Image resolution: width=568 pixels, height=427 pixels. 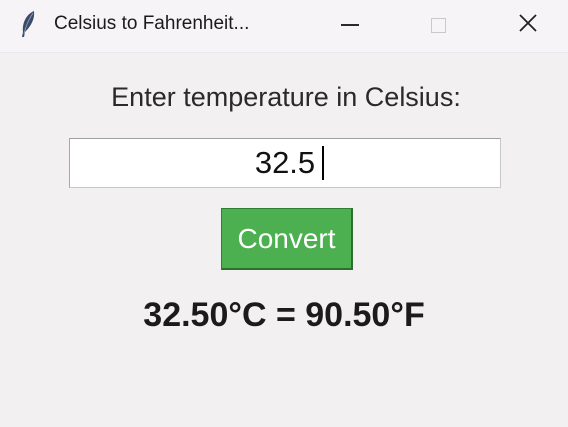 What do you see at coordinates (323, 163) in the screenshot?
I see `text-caret` at bounding box center [323, 163].